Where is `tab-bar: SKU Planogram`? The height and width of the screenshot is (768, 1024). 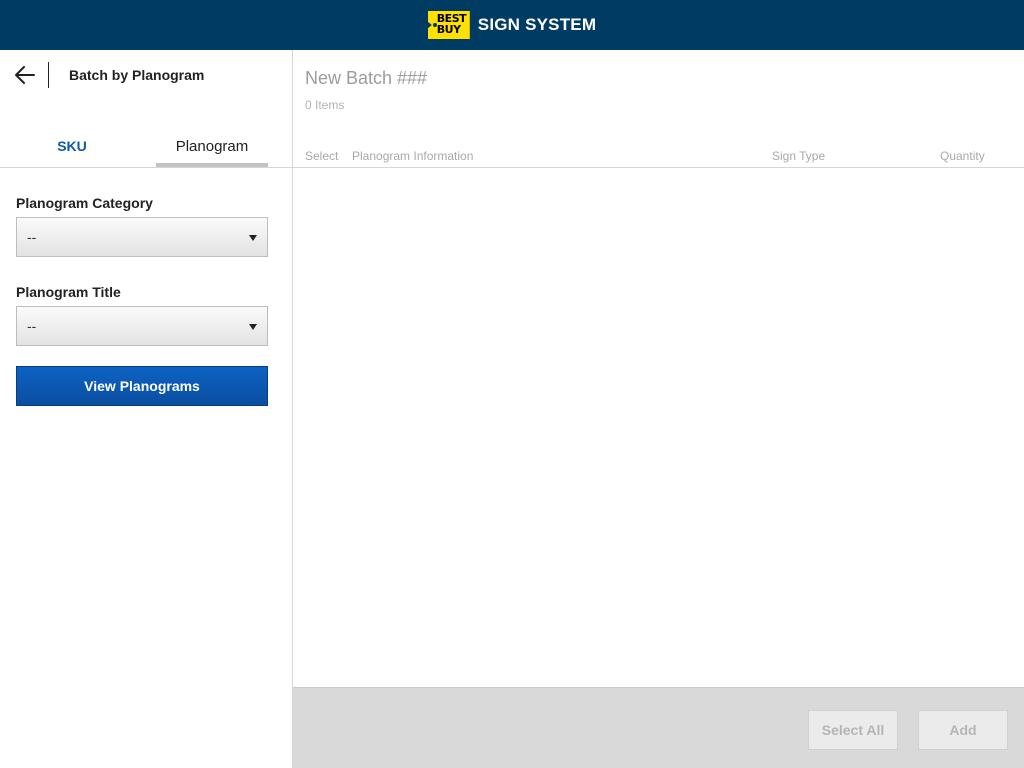
tab-bar: SKU Planogram is located at coordinates (146, 146).